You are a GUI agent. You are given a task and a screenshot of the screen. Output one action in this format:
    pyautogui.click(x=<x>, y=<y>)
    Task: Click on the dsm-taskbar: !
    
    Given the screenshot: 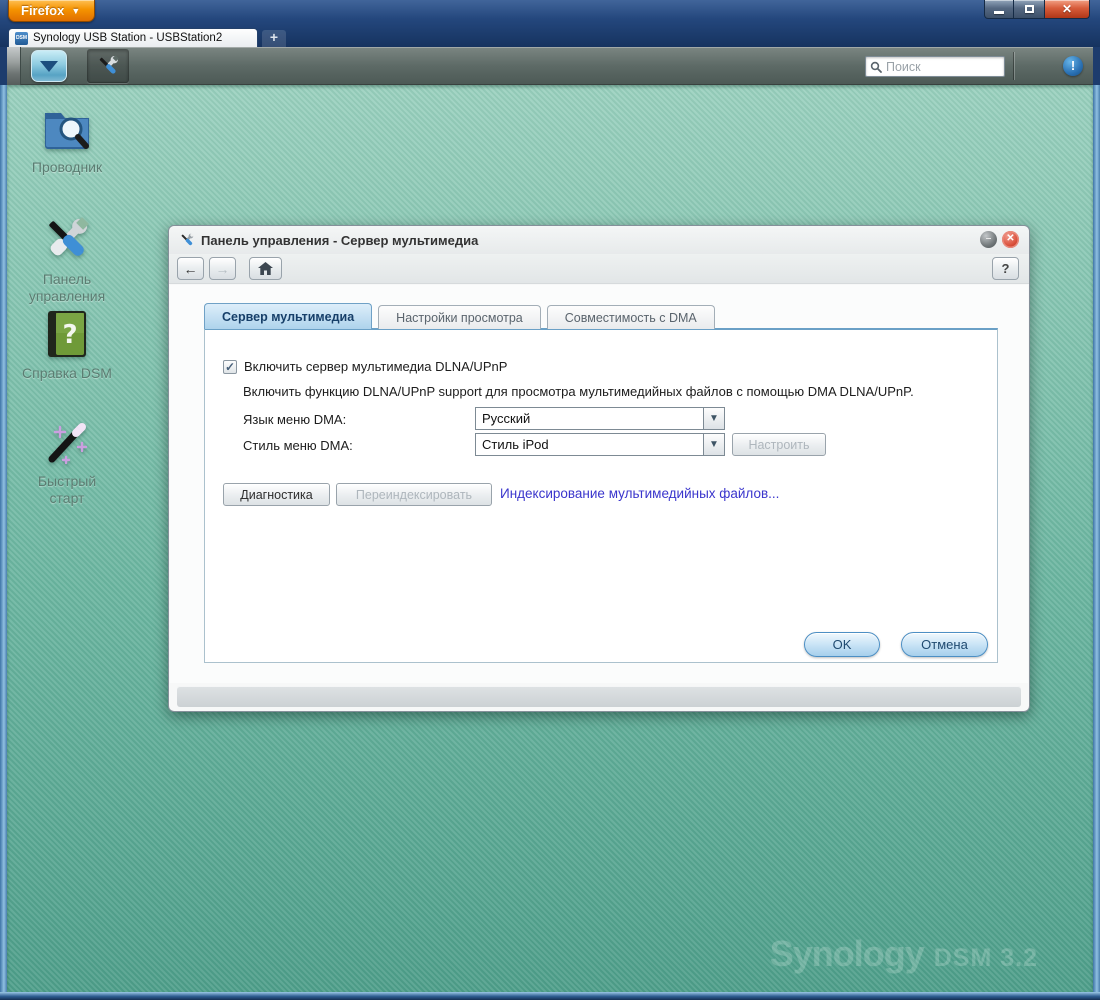 What is the action you would take?
    pyautogui.click(x=550, y=66)
    